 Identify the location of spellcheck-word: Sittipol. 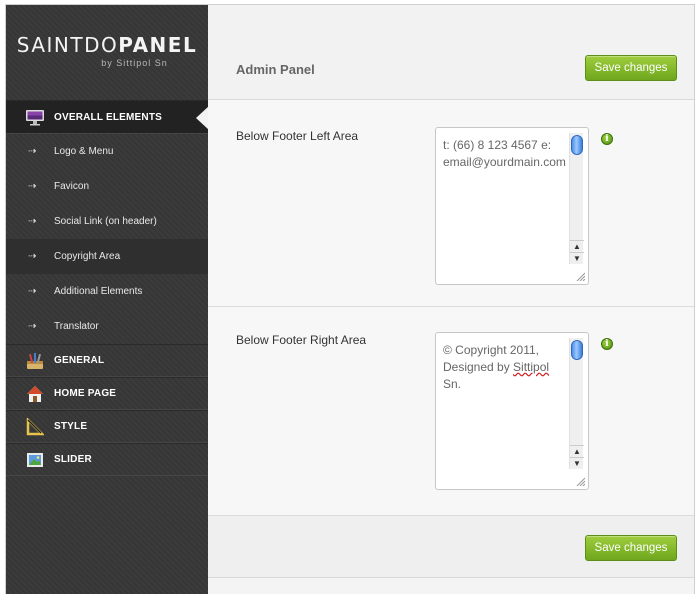
(531, 367).